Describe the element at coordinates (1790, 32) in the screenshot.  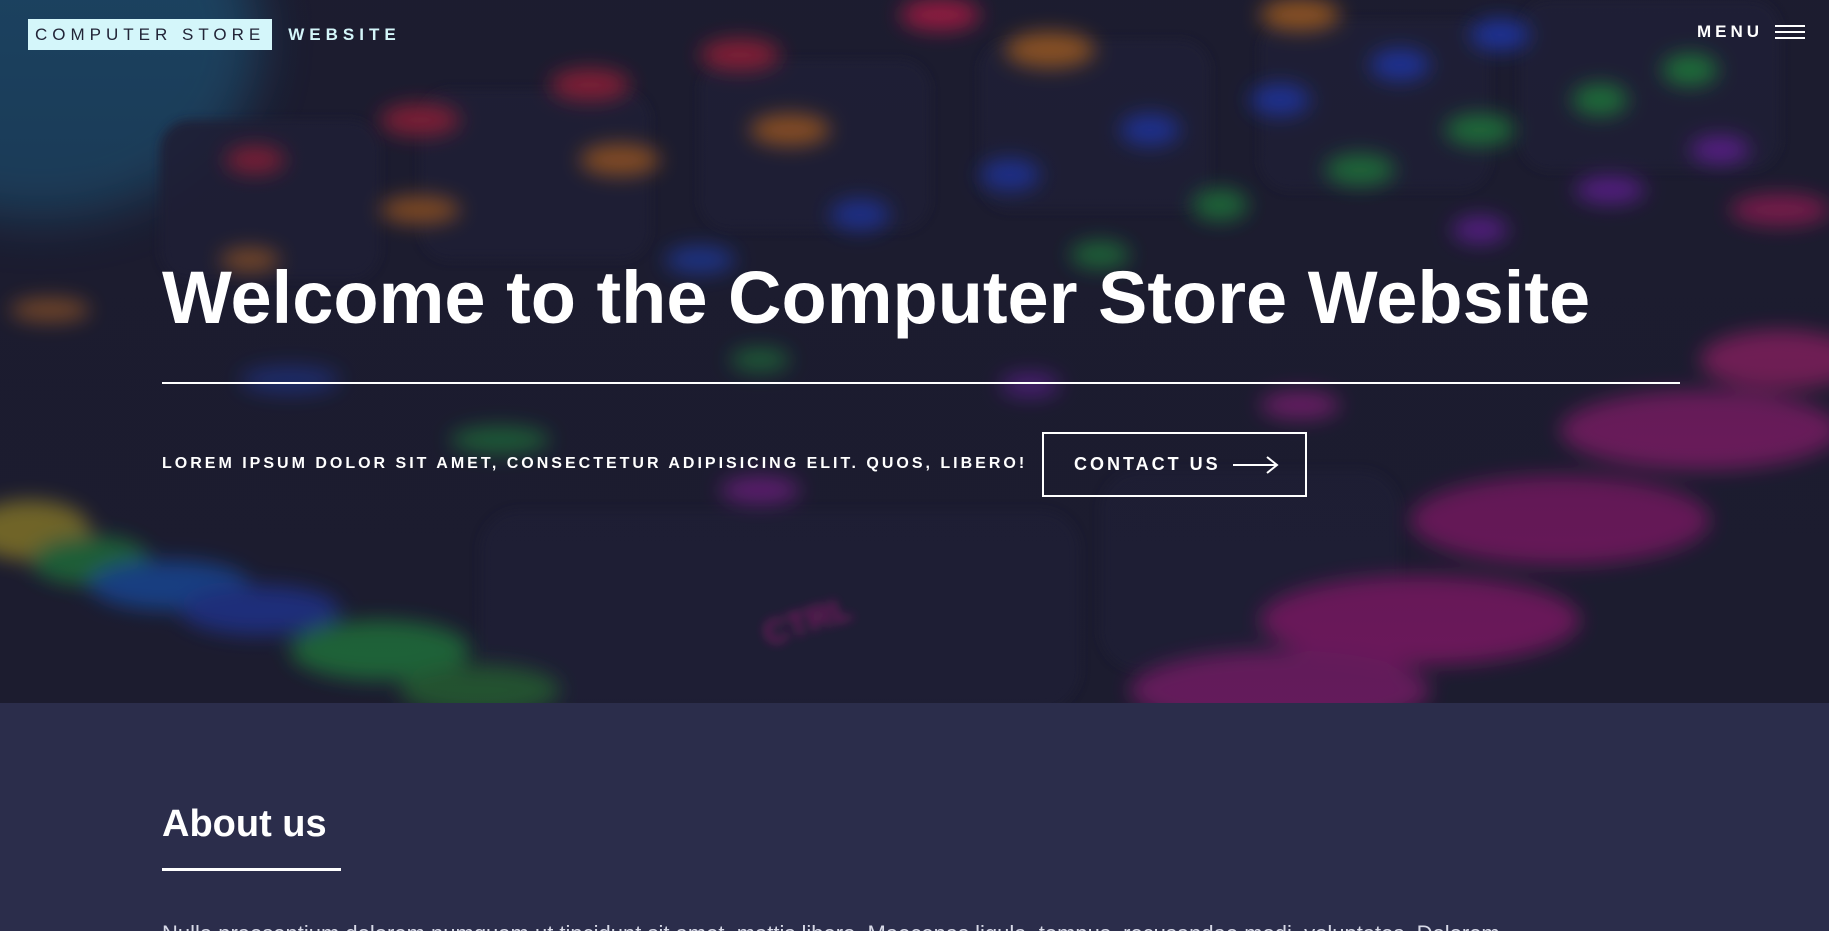
I see `hamburger-icon` at that location.